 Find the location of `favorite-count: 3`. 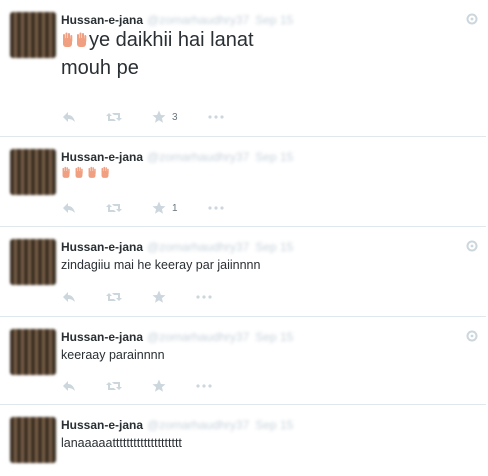

favorite-count: 3 is located at coordinates (175, 117).